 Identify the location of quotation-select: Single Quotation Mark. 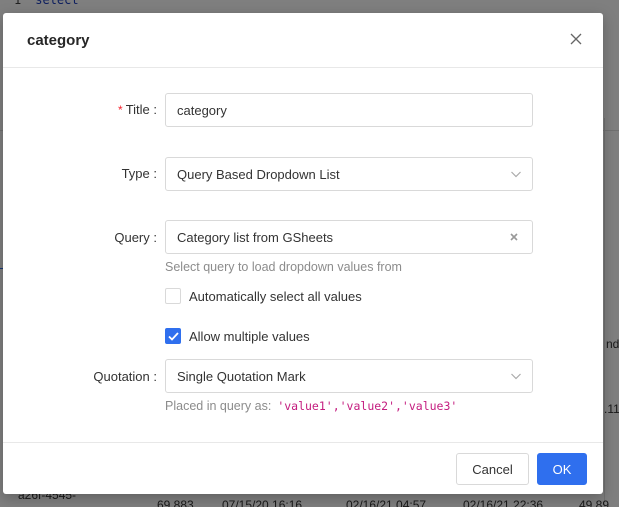
(349, 376).